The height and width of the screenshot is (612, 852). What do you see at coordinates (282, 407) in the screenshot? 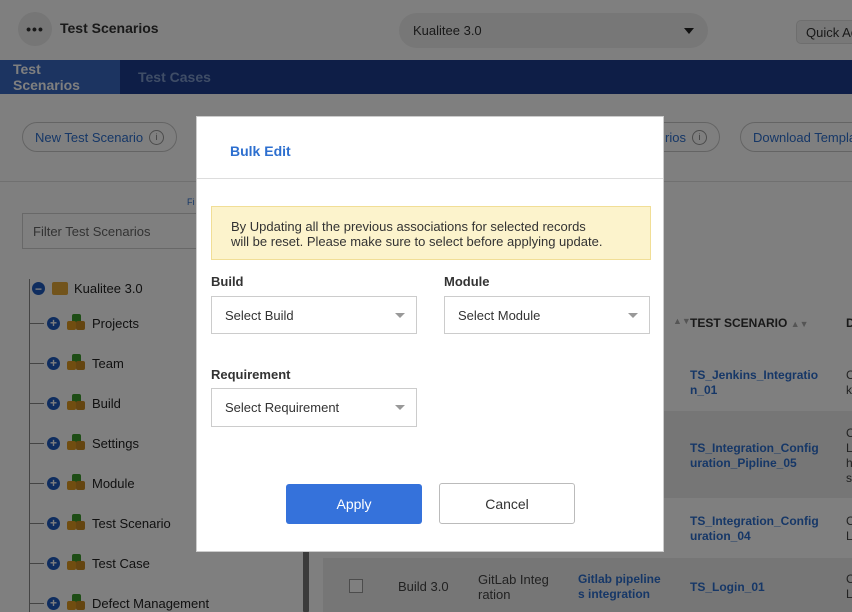
I see `requirement-select-placeholder: Select Requirement` at bounding box center [282, 407].